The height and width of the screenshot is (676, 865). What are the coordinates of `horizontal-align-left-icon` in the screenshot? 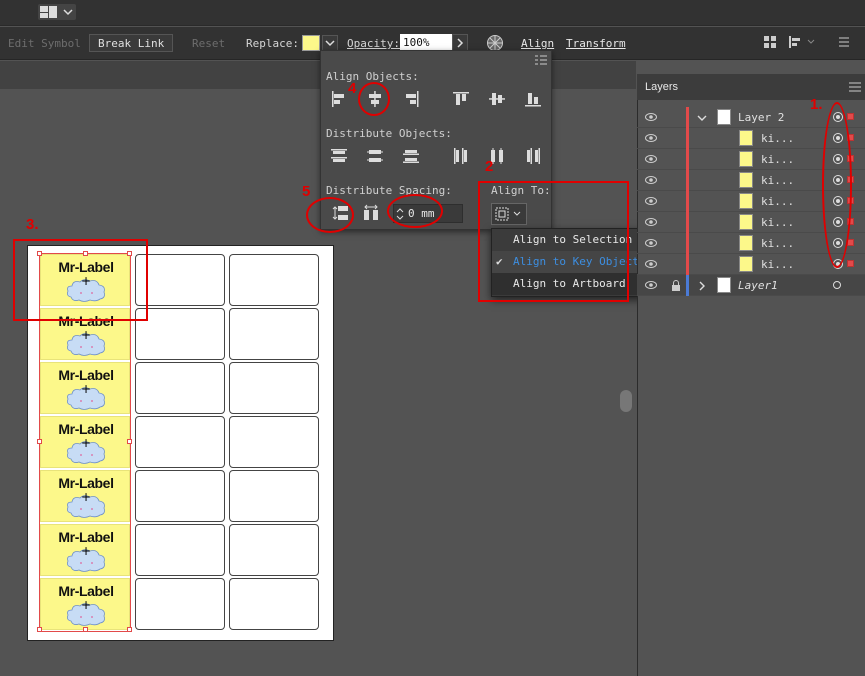 It's located at (339, 99).